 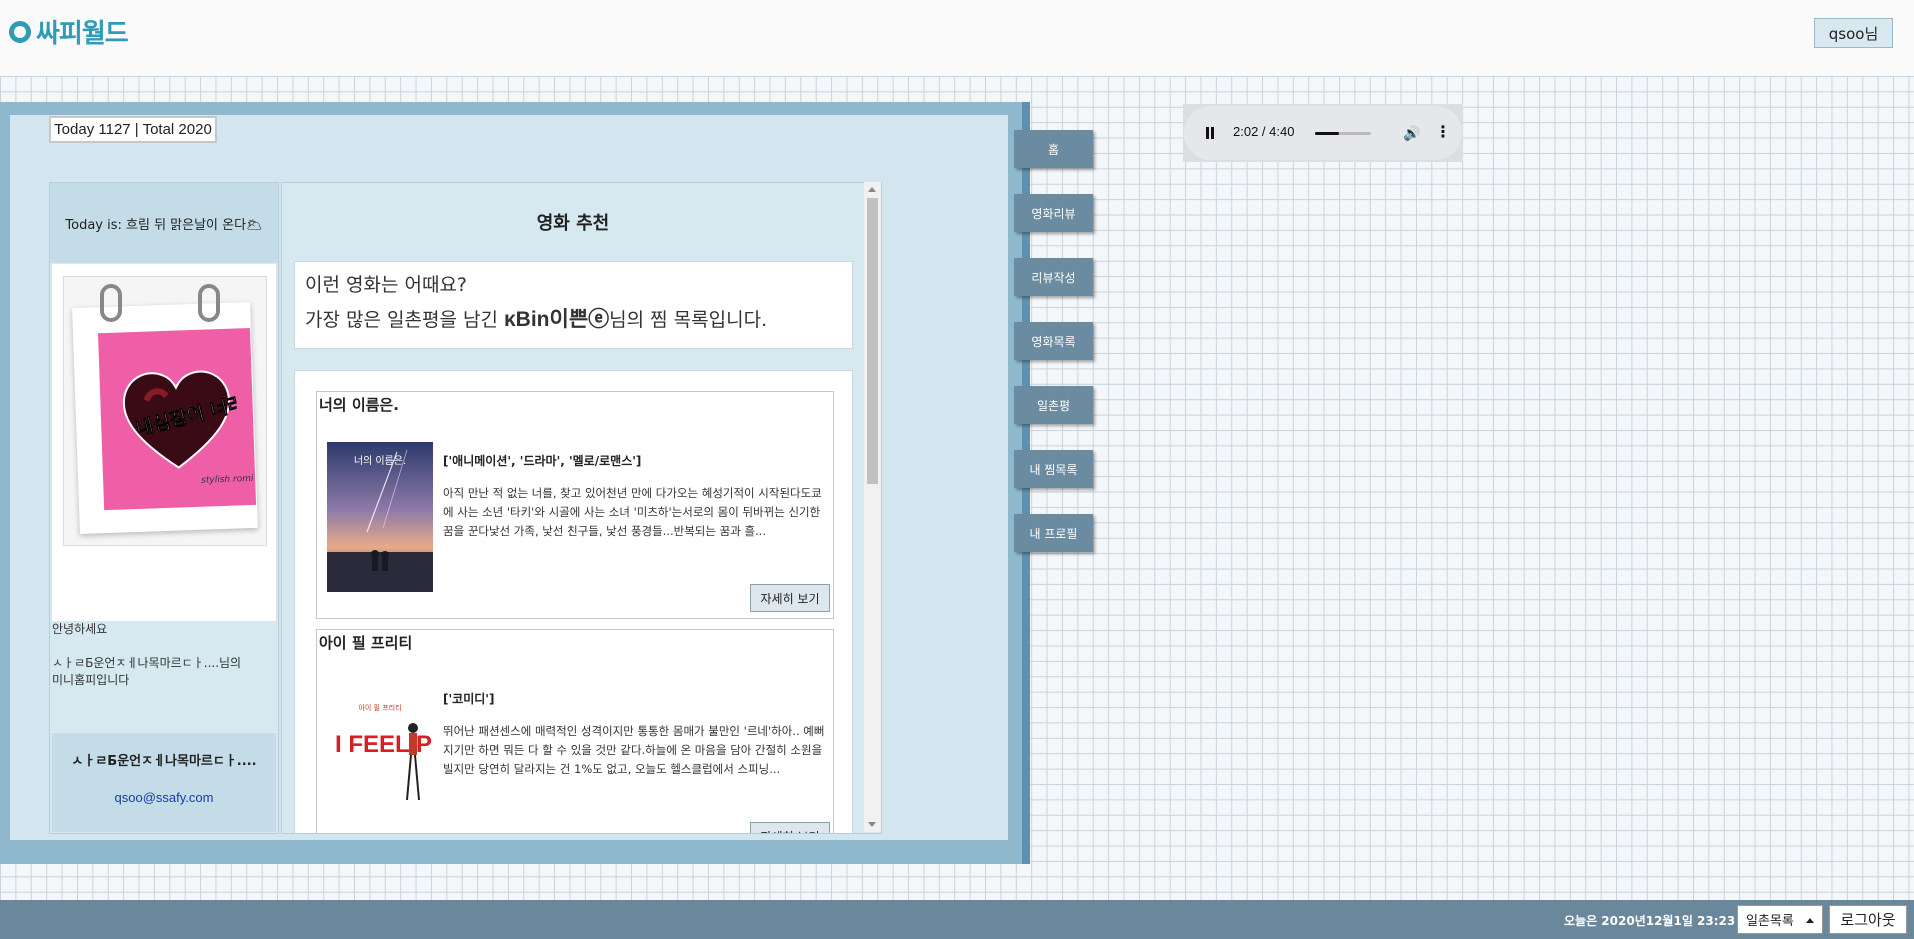 I want to click on more-options-icon: ⋮, so click(x=1443, y=131).